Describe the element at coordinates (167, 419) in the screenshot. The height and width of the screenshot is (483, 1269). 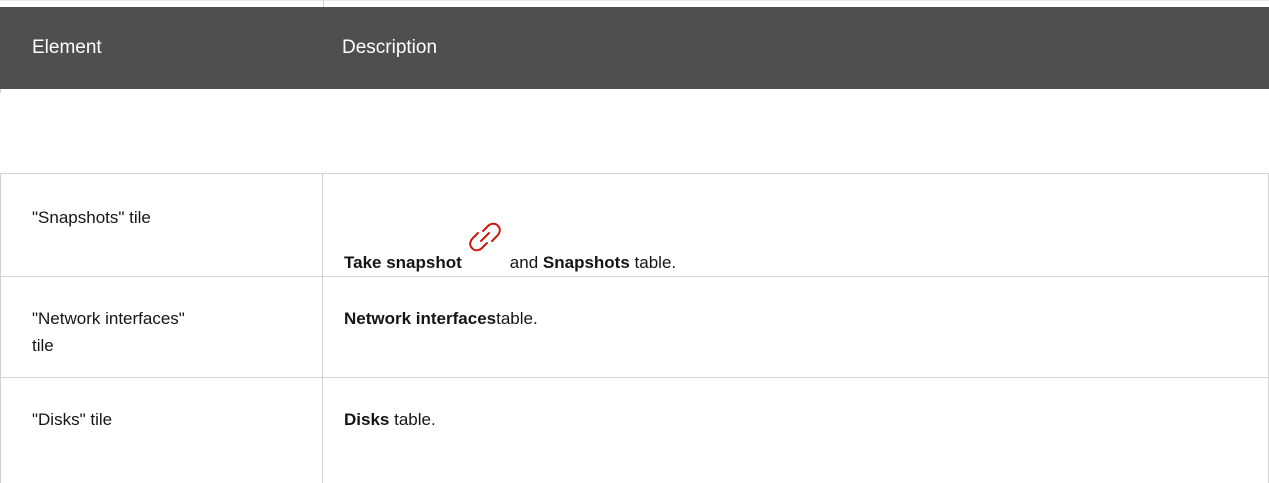
I see `table-row: "Disks" tile` at that location.